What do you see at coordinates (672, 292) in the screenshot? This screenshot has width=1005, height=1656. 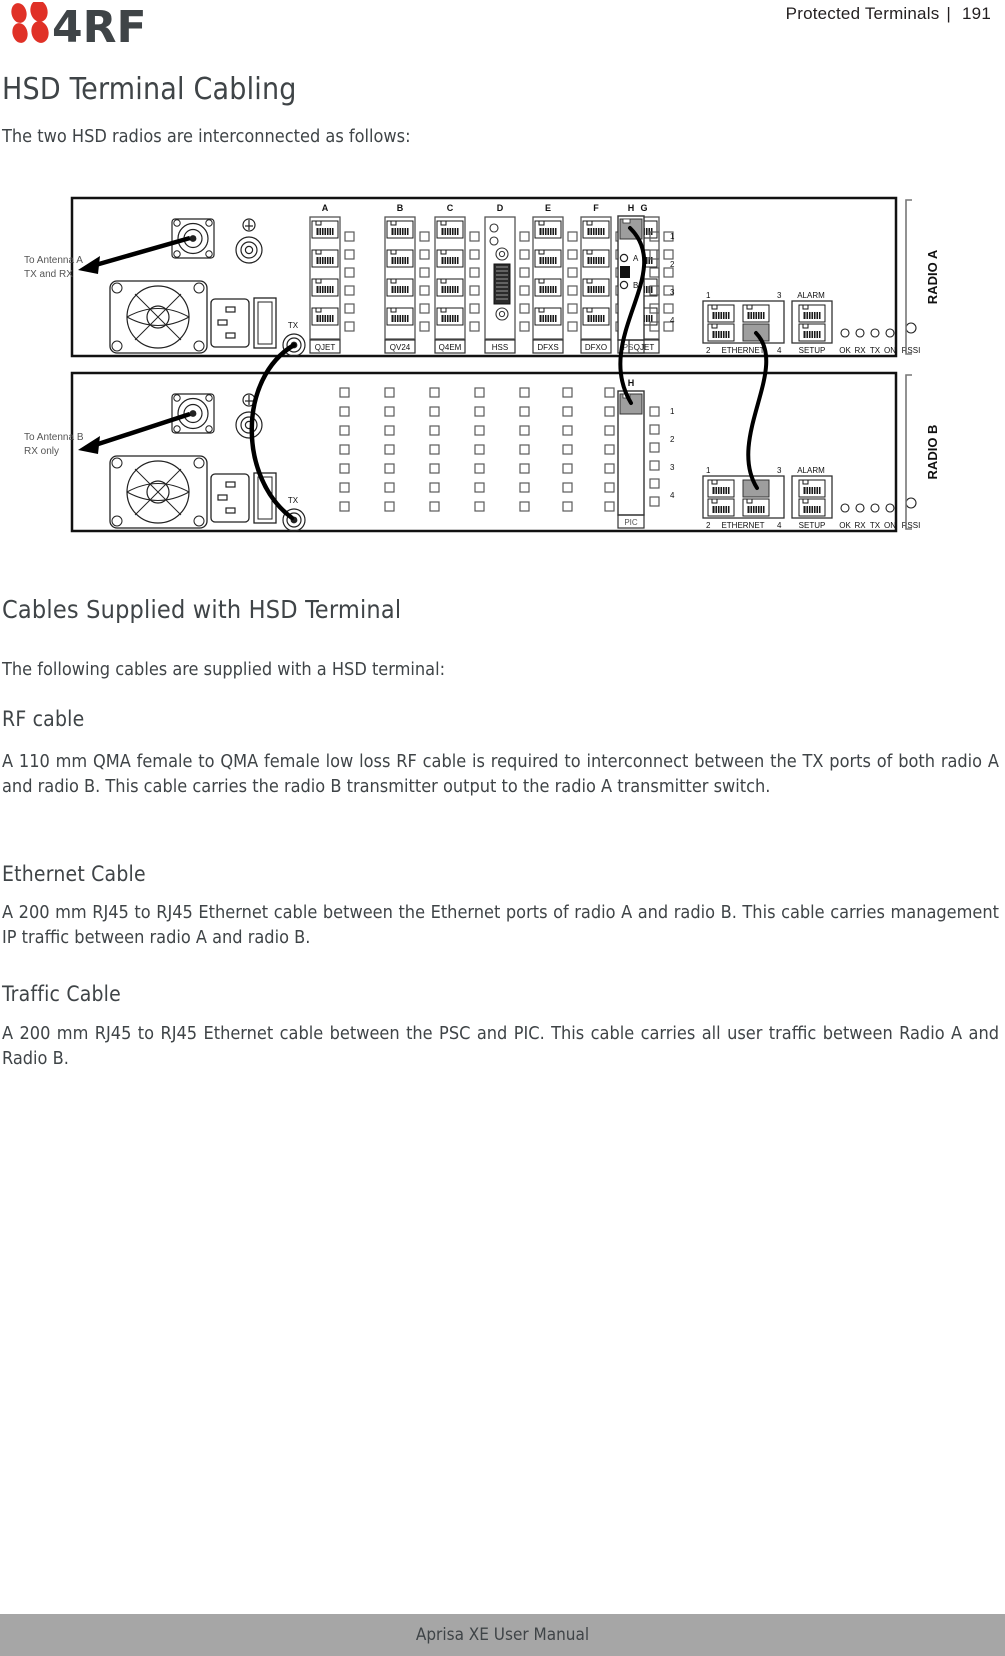 I see `port-number-3-a: 3` at bounding box center [672, 292].